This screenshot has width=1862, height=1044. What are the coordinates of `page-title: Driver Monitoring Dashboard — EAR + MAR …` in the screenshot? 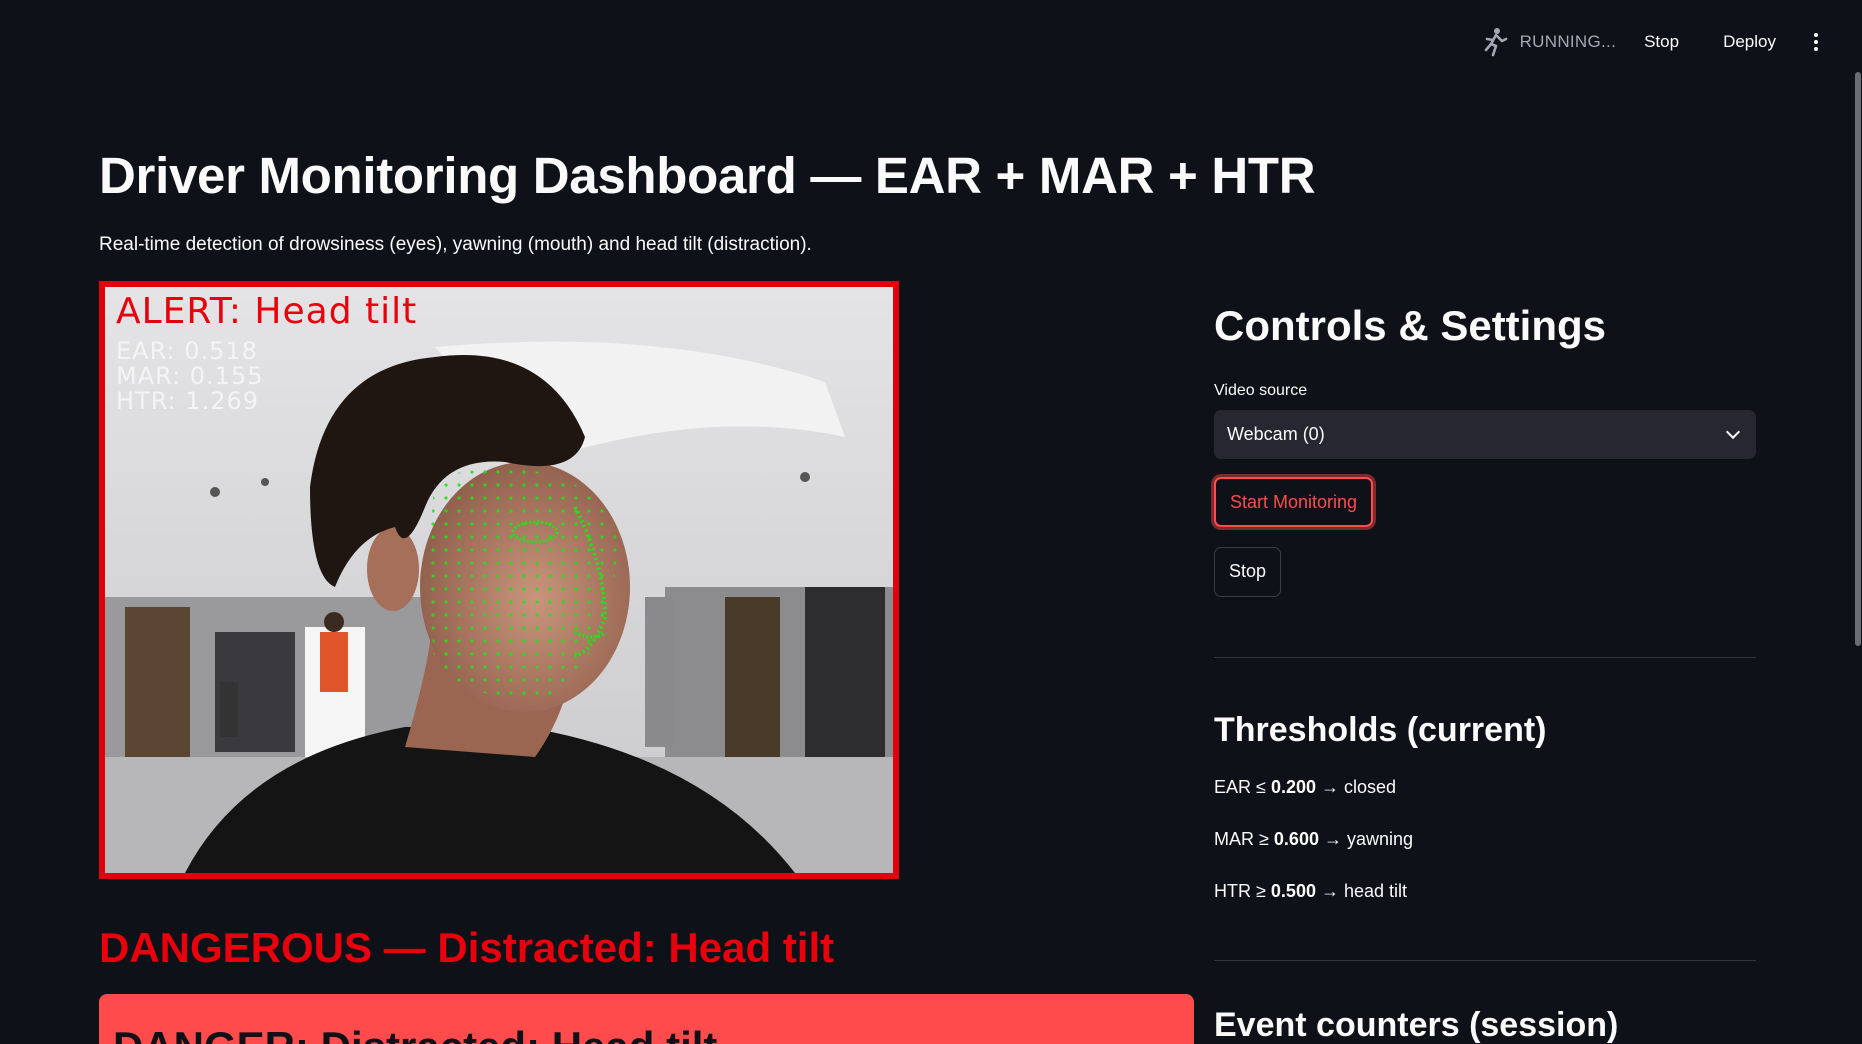 It's located at (707, 175).